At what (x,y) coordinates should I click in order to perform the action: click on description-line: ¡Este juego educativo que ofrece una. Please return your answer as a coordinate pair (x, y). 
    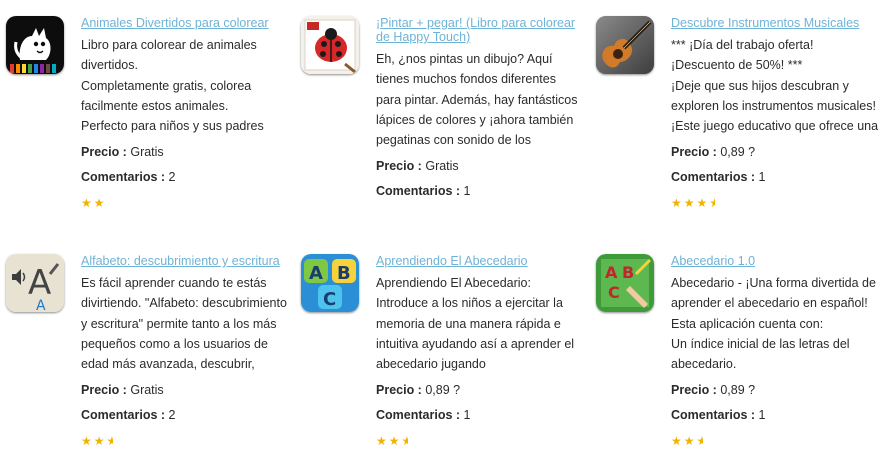
    Looking at the image, I should click on (775, 126).